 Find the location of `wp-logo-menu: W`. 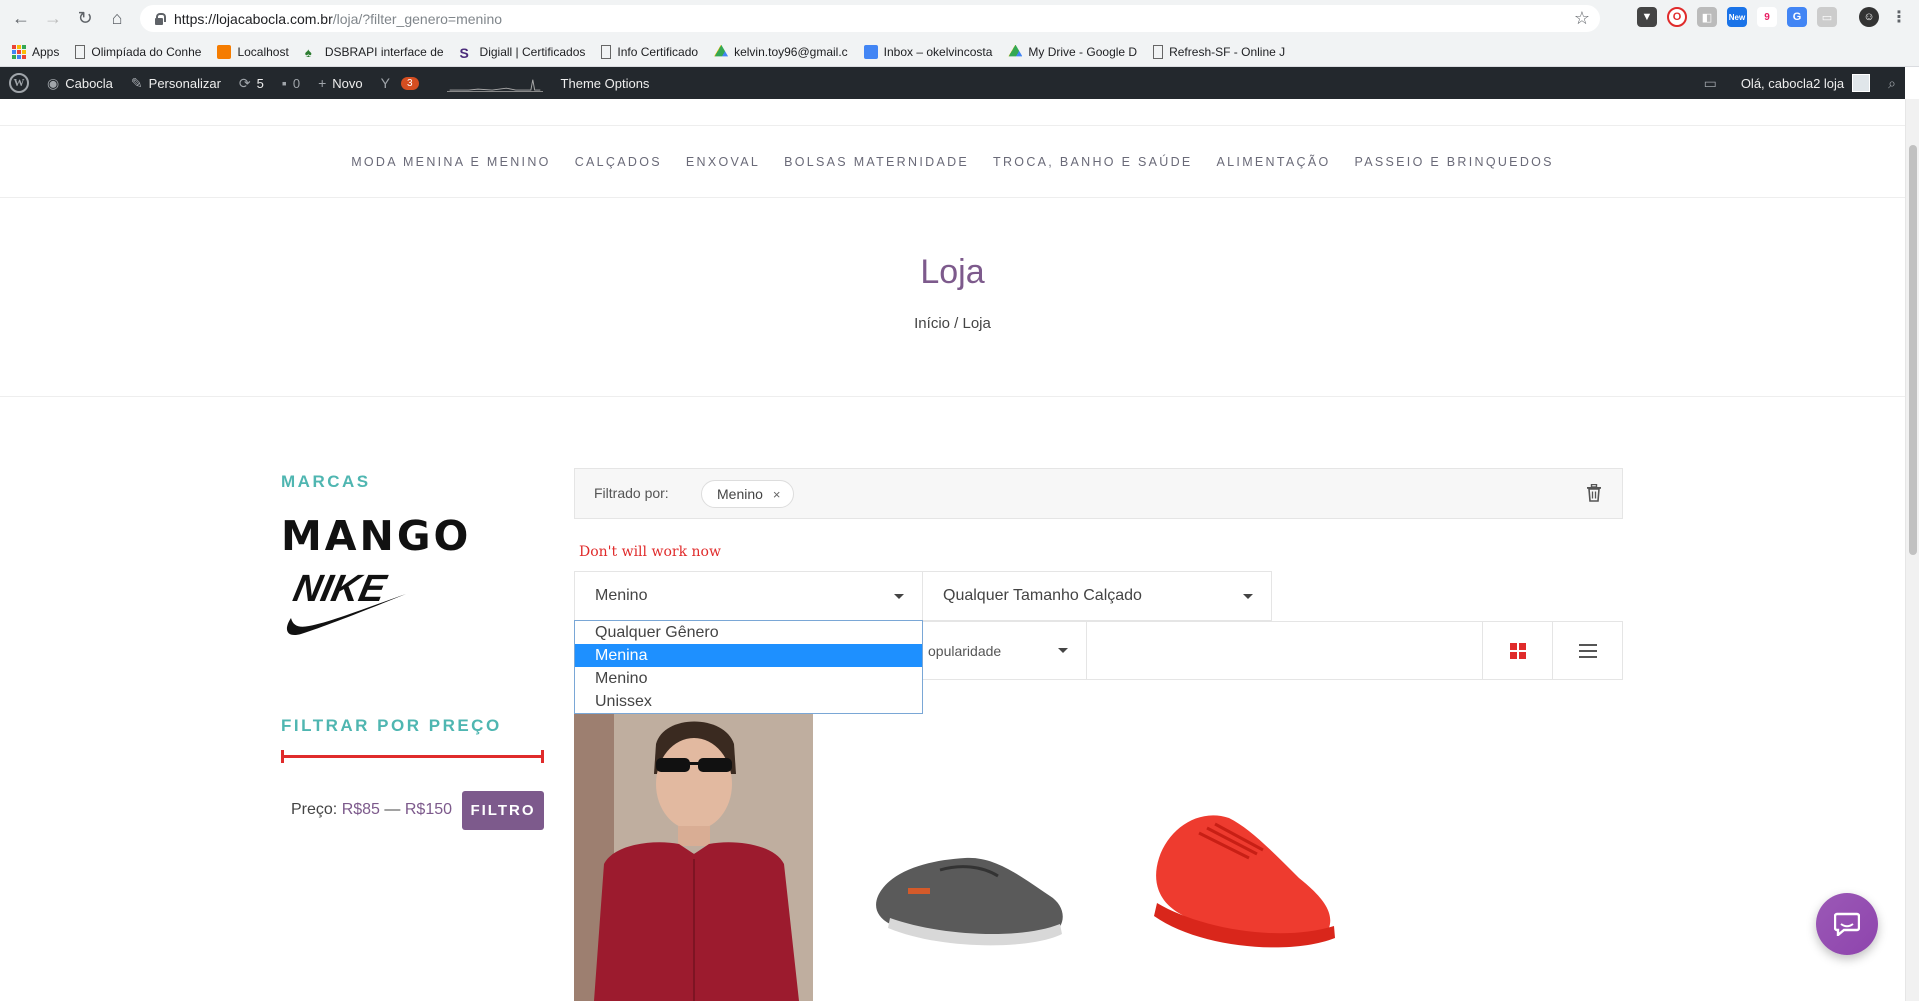

wp-logo-menu: W is located at coordinates (19, 83).